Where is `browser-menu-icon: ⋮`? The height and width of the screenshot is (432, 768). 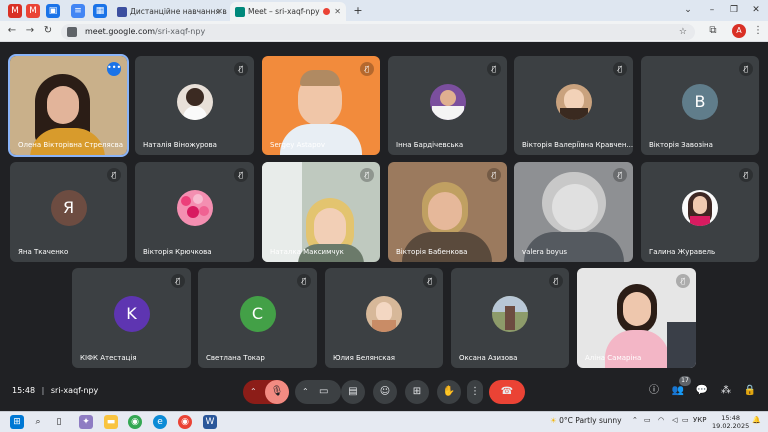 browser-menu-icon: ⋮ is located at coordinates (758, 31).